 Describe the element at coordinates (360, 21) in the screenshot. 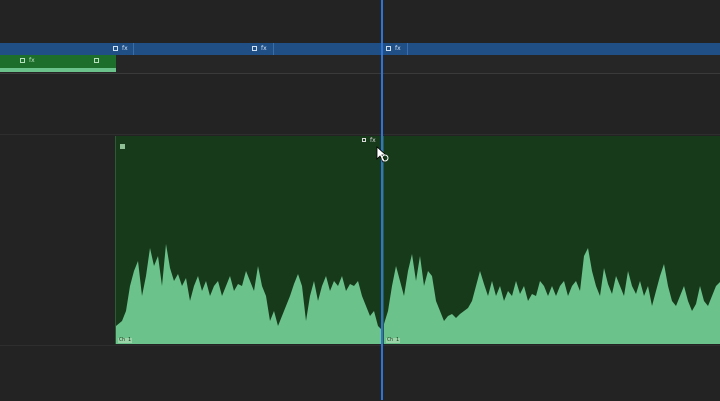

I see `timeline-top-area` at that location.